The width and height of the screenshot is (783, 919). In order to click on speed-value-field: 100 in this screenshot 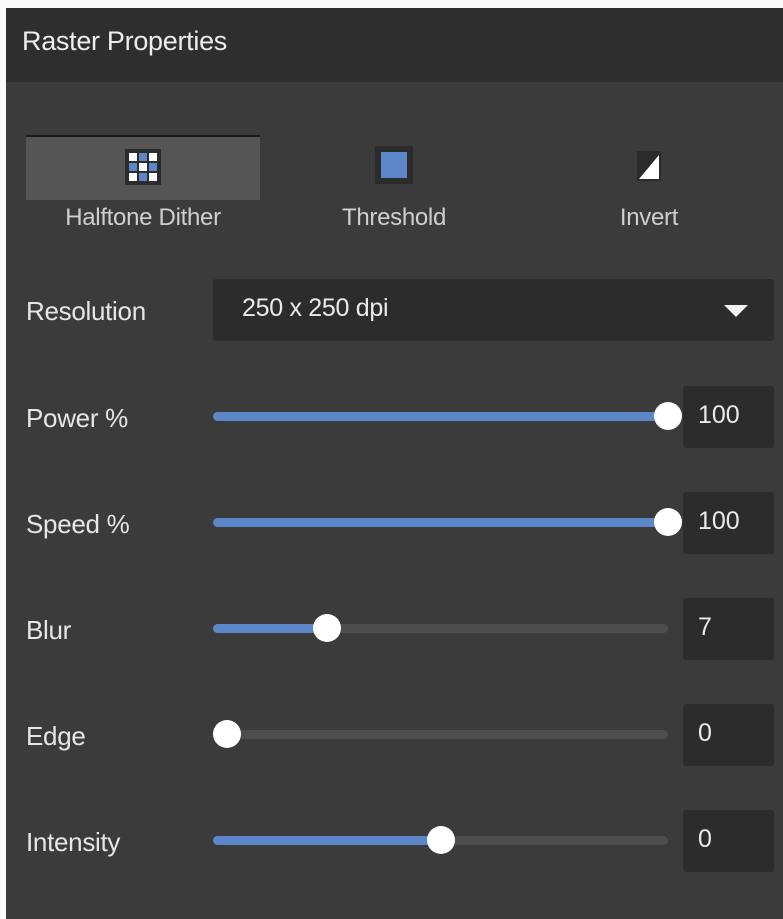, I will do `click(728, 523)`.